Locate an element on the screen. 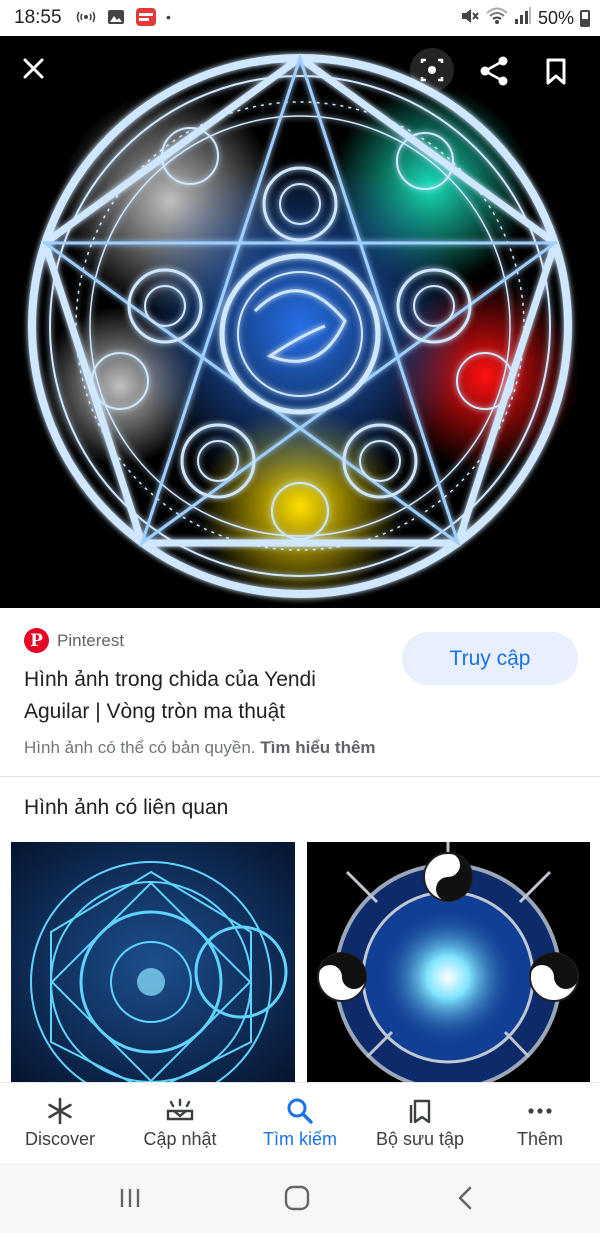  learn-more-link: Tìm hiểu thêm is located at coordinates (317, 747).